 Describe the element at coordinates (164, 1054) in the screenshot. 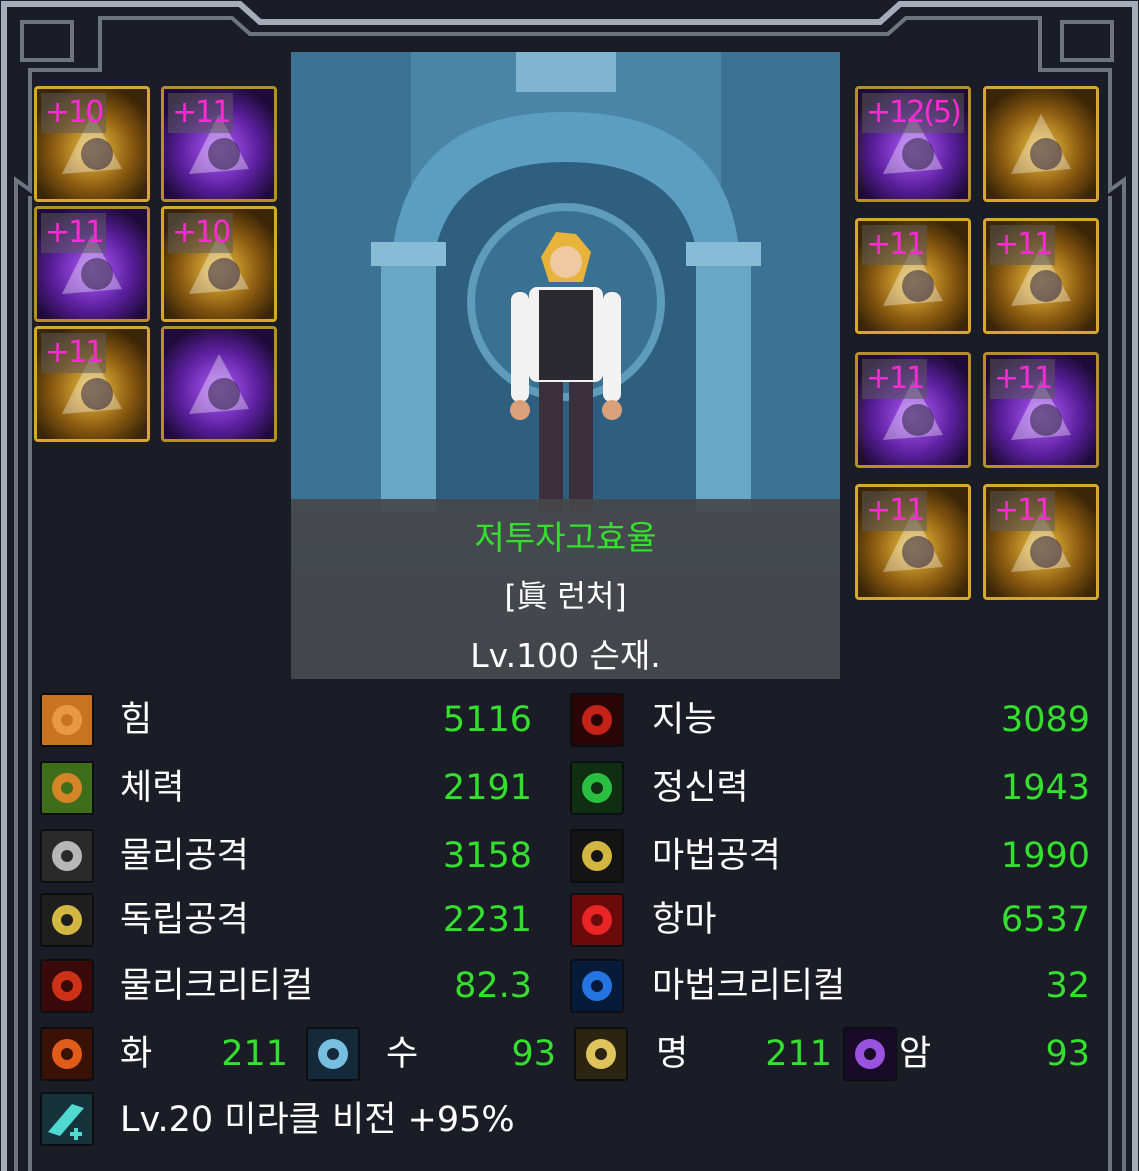

I see `stat-row: 화 211` at that location.